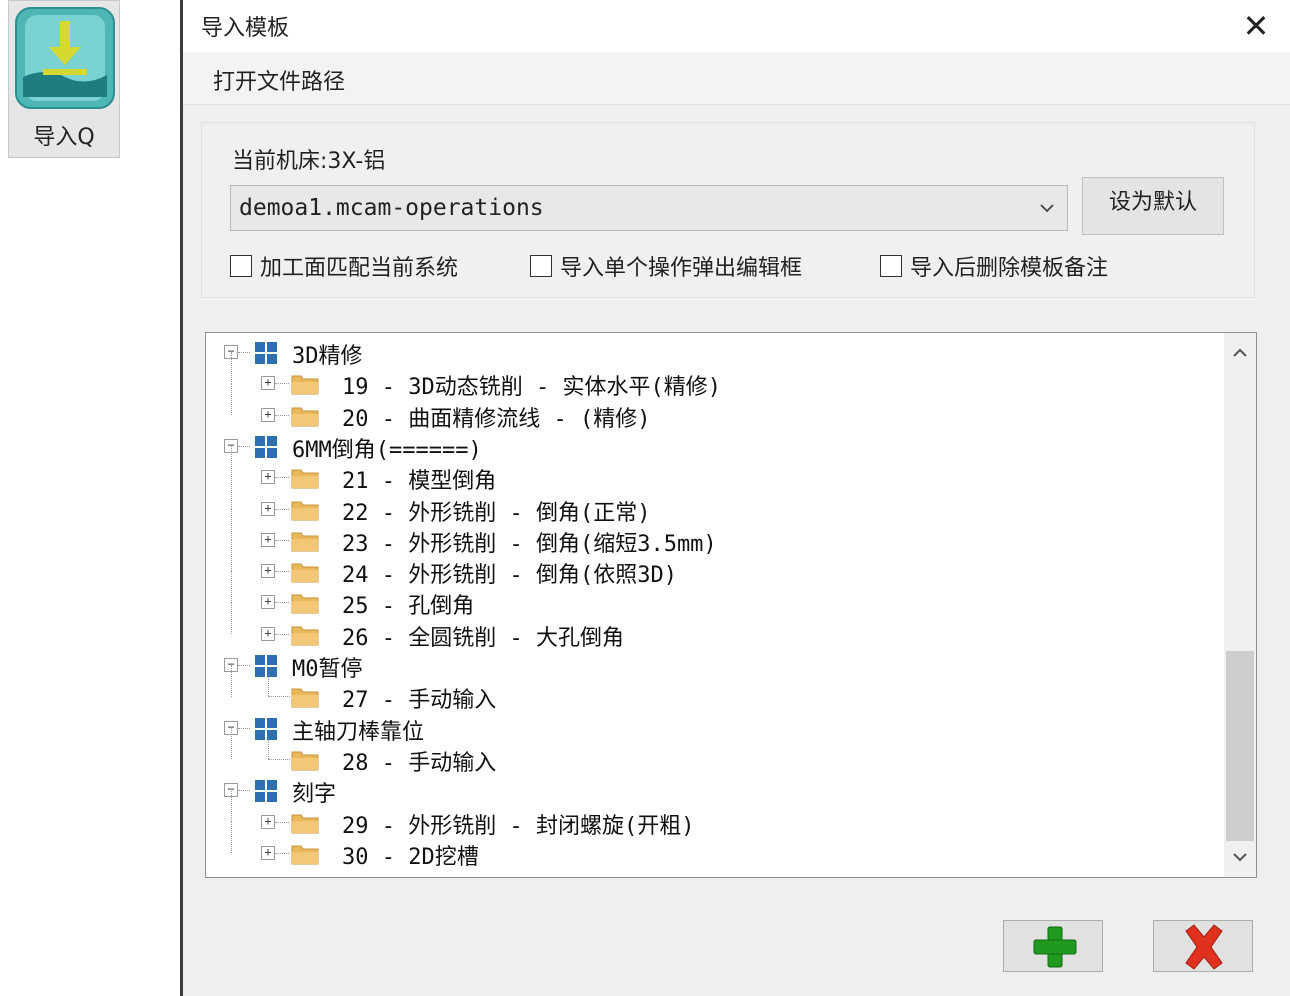  I want to click on tree-group-row: −3D精修, so click(711, 353).